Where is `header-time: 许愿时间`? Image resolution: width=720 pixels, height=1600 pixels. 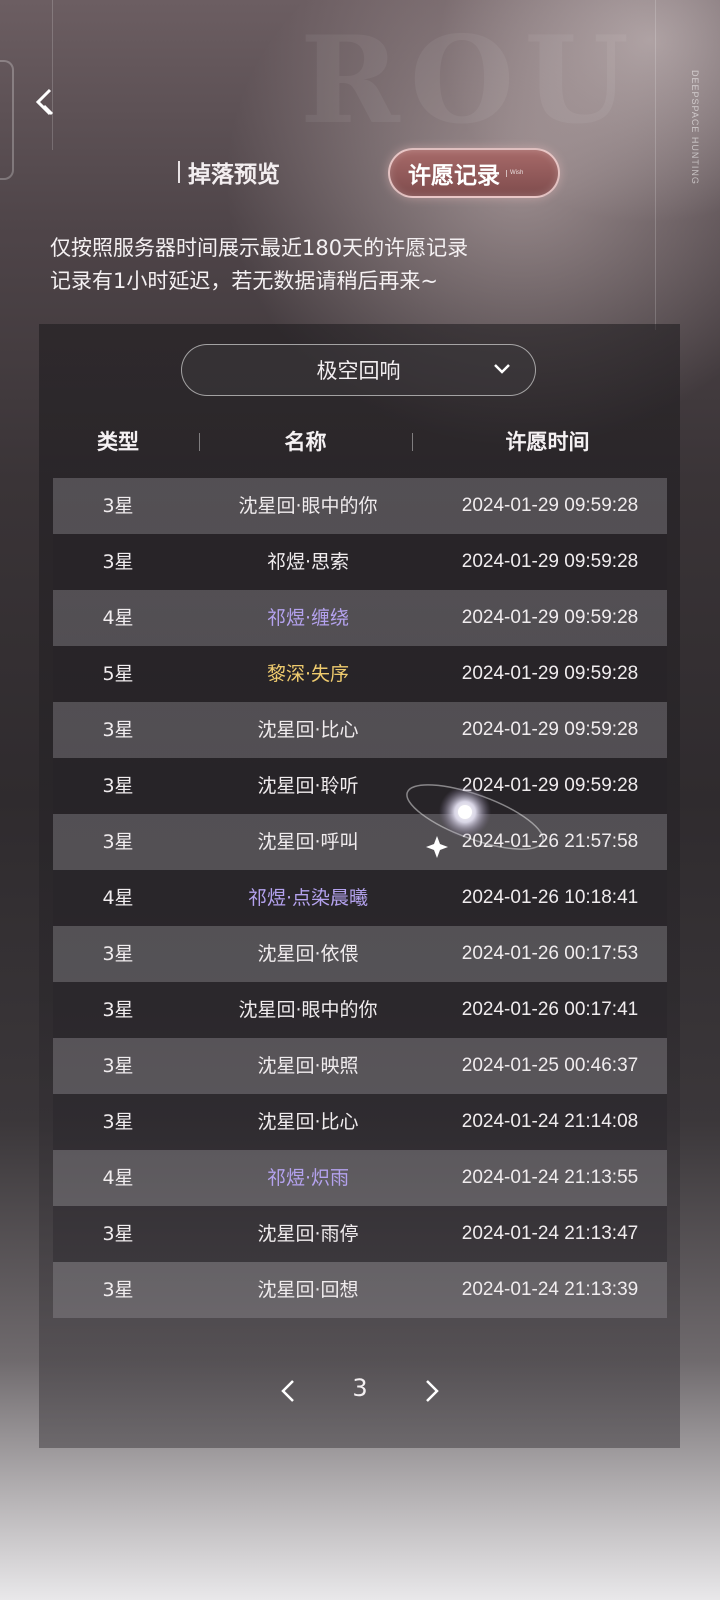
header-time: 许愿时间 is located at coordinates (547, 442).